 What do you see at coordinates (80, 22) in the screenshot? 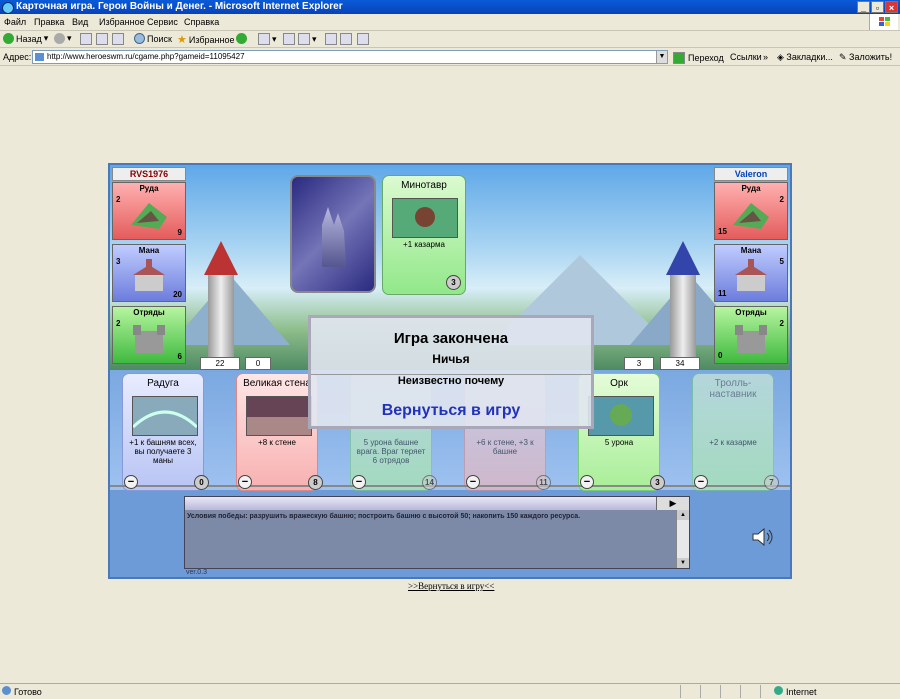
I see `menu-view: Вид` at bounding box center [80, 22].